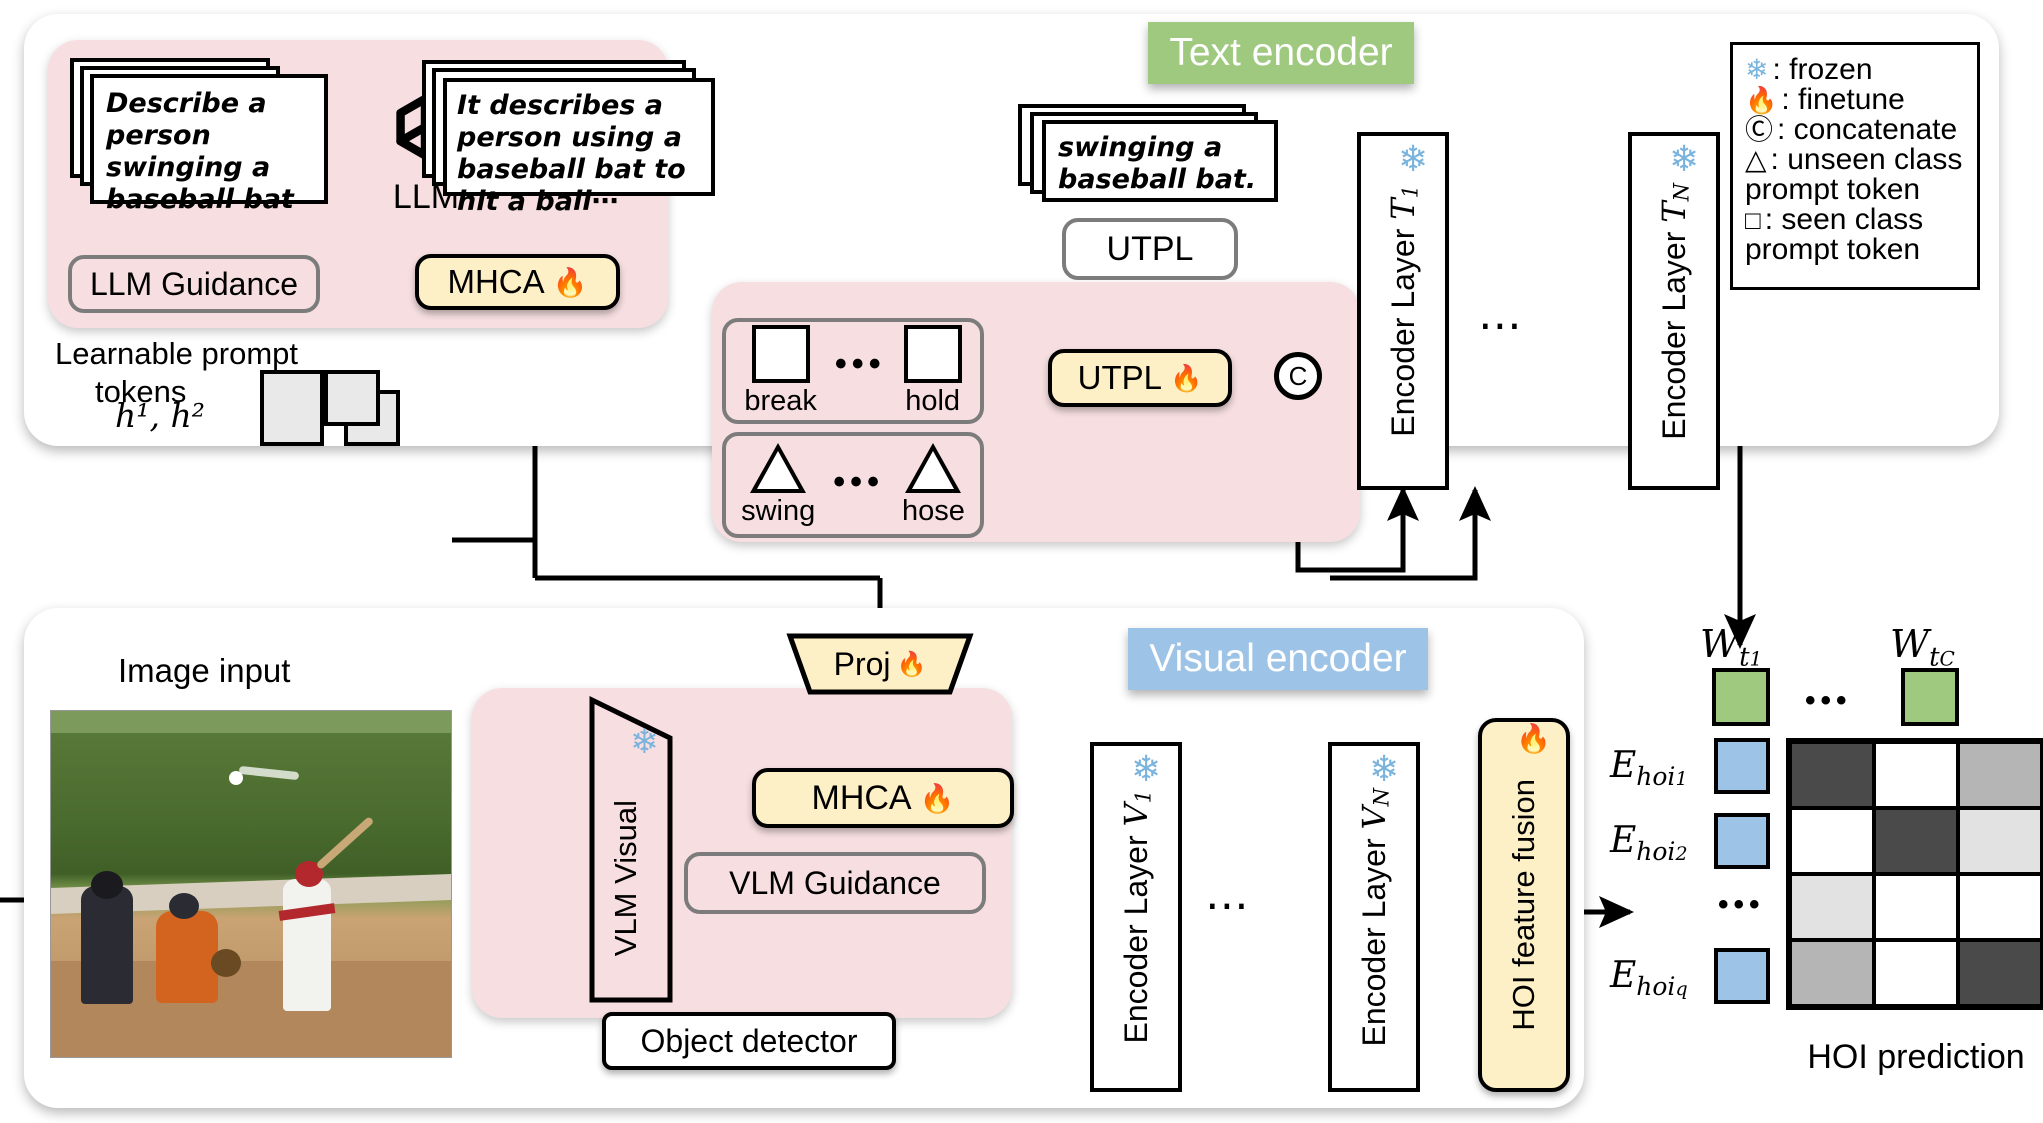 This screenshot has height=1123, width=2043. I want to click on legend-row-concatenate: Ⓒ : concatenate, so click(1855, 130).